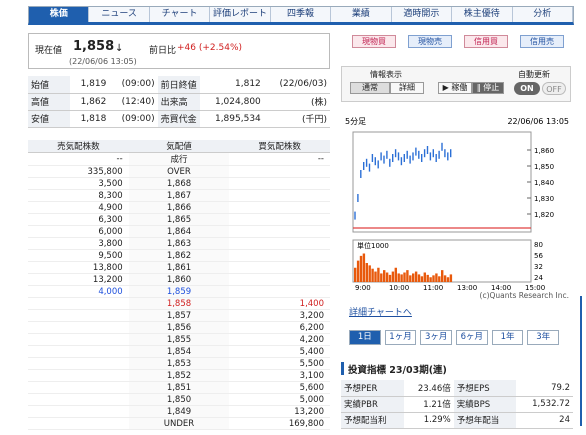 Image resolution: width=586 pixels, height=435 pixels. What do you see at coordinates (457, 388) in the screenshot?
I see `indicator-row: 予想PER 23.46倍 予想EPS 79.2` at bounding box center [457, 388].